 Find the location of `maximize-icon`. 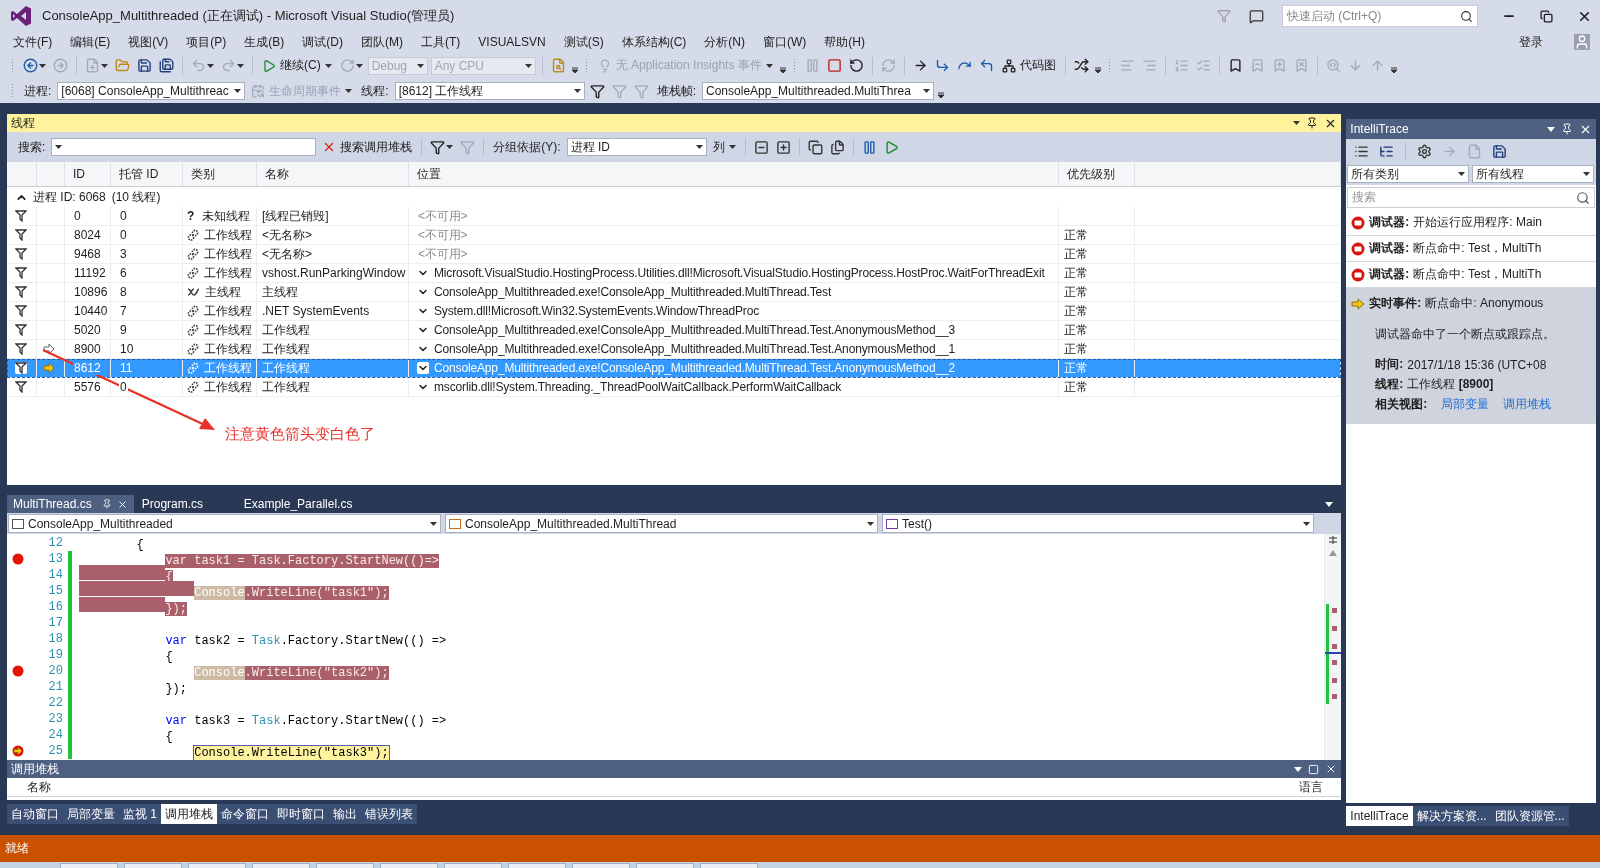

maximize-icon is located at coordinates (1314, 769).